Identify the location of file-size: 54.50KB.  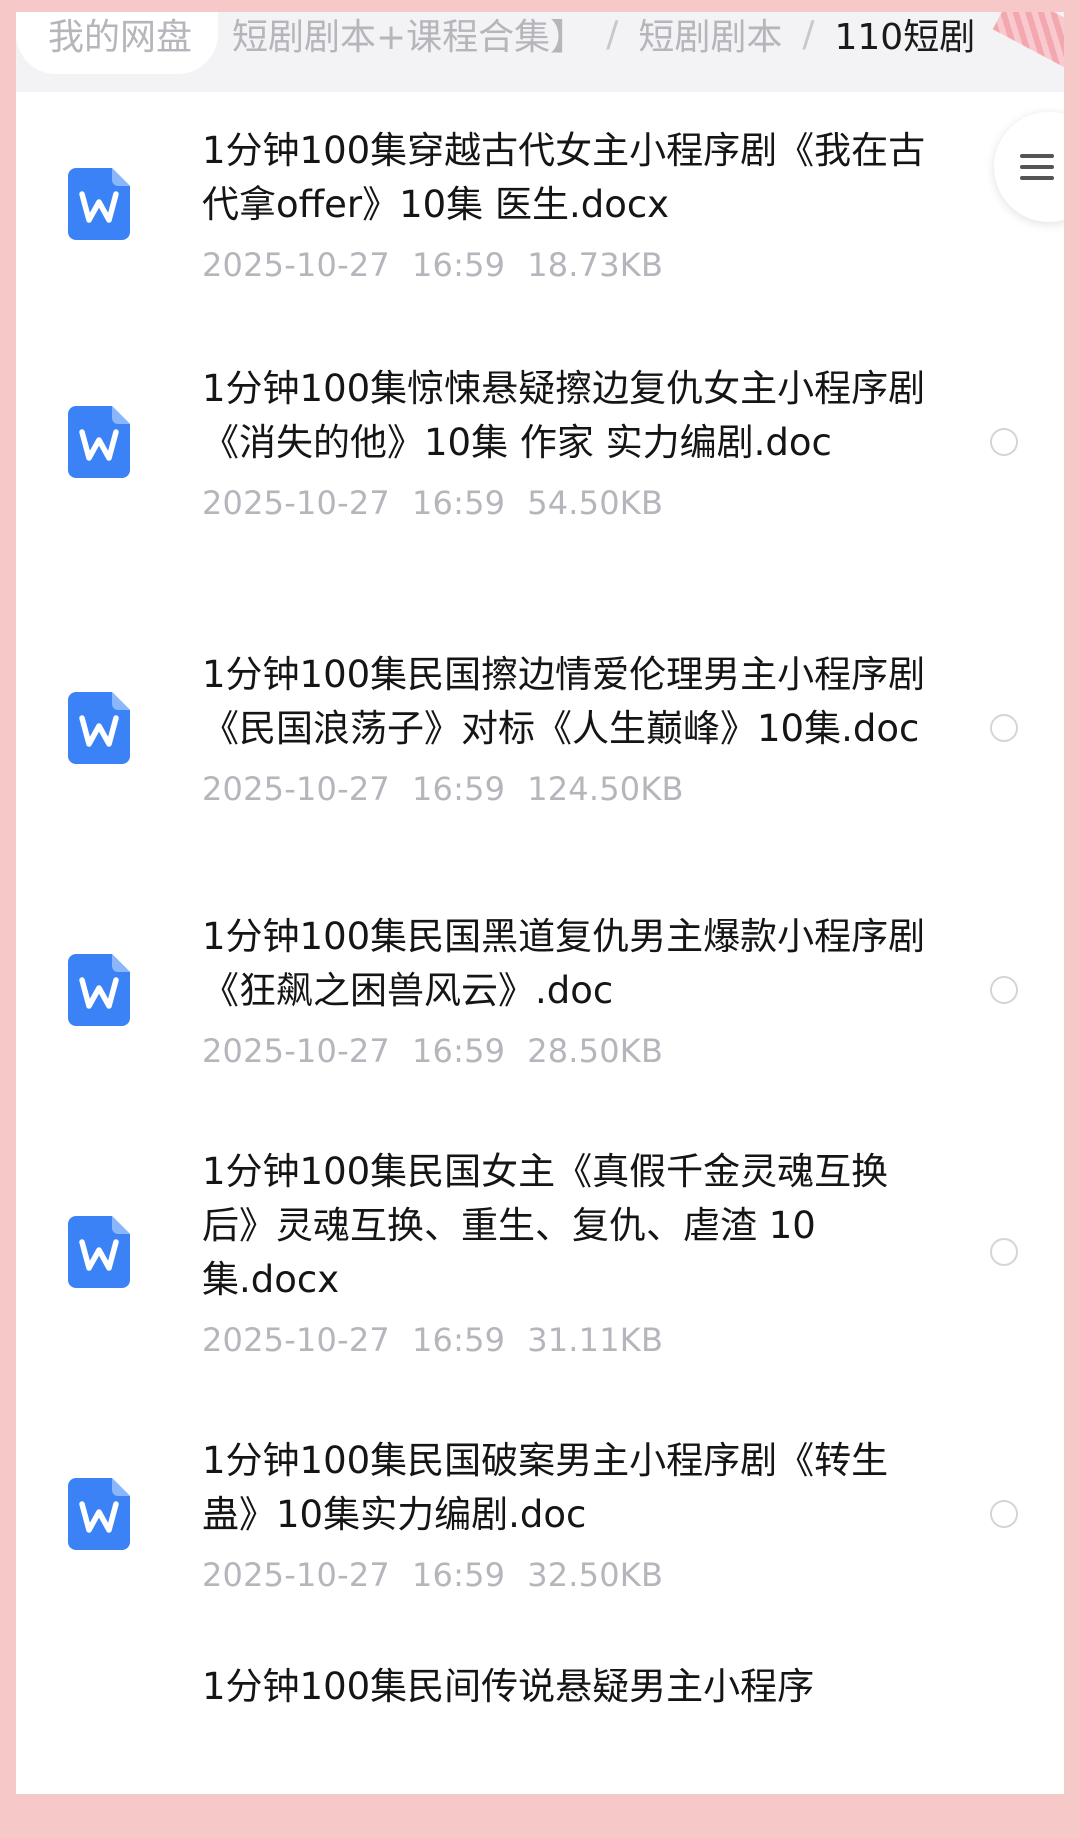
(595, 503).